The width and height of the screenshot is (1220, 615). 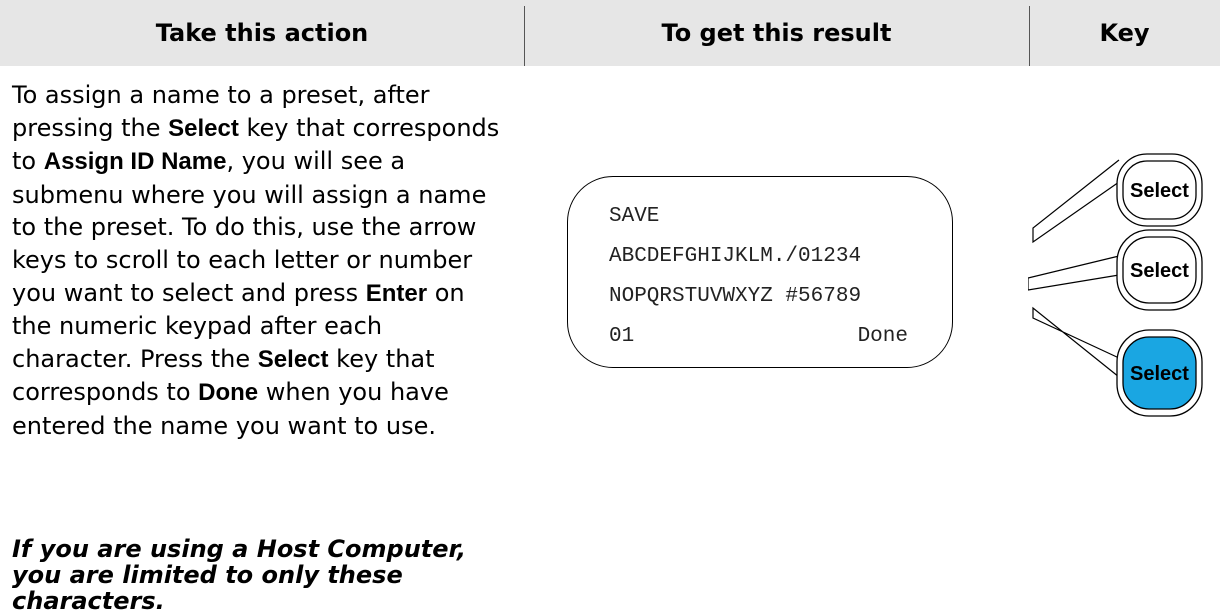 What do you see at coordinates (1124, 33) in the screenshot?
I see `column-header-key: Key` at bounding box center [1124, 33].